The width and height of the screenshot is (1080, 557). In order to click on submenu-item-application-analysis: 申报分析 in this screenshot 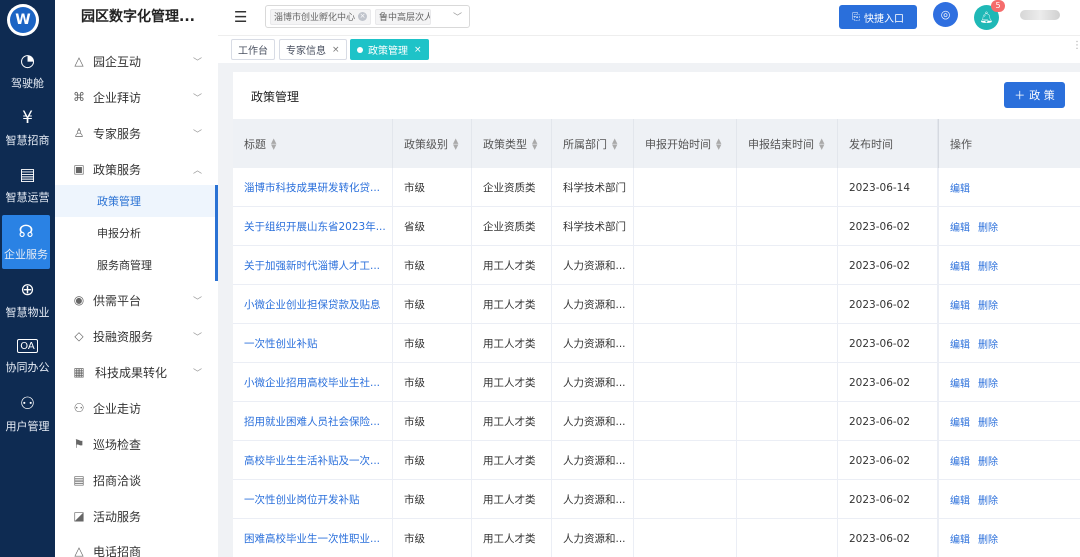, I will do `click(136, 233)`.